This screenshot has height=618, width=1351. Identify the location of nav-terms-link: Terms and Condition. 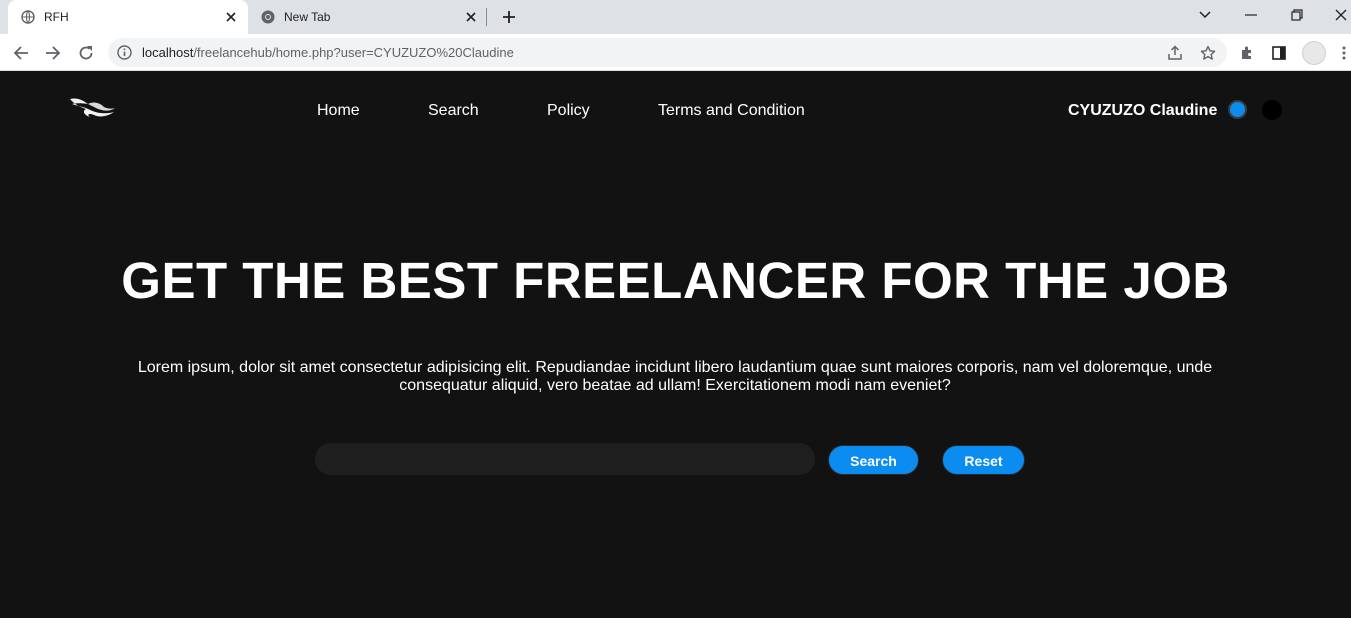
(731, 111).